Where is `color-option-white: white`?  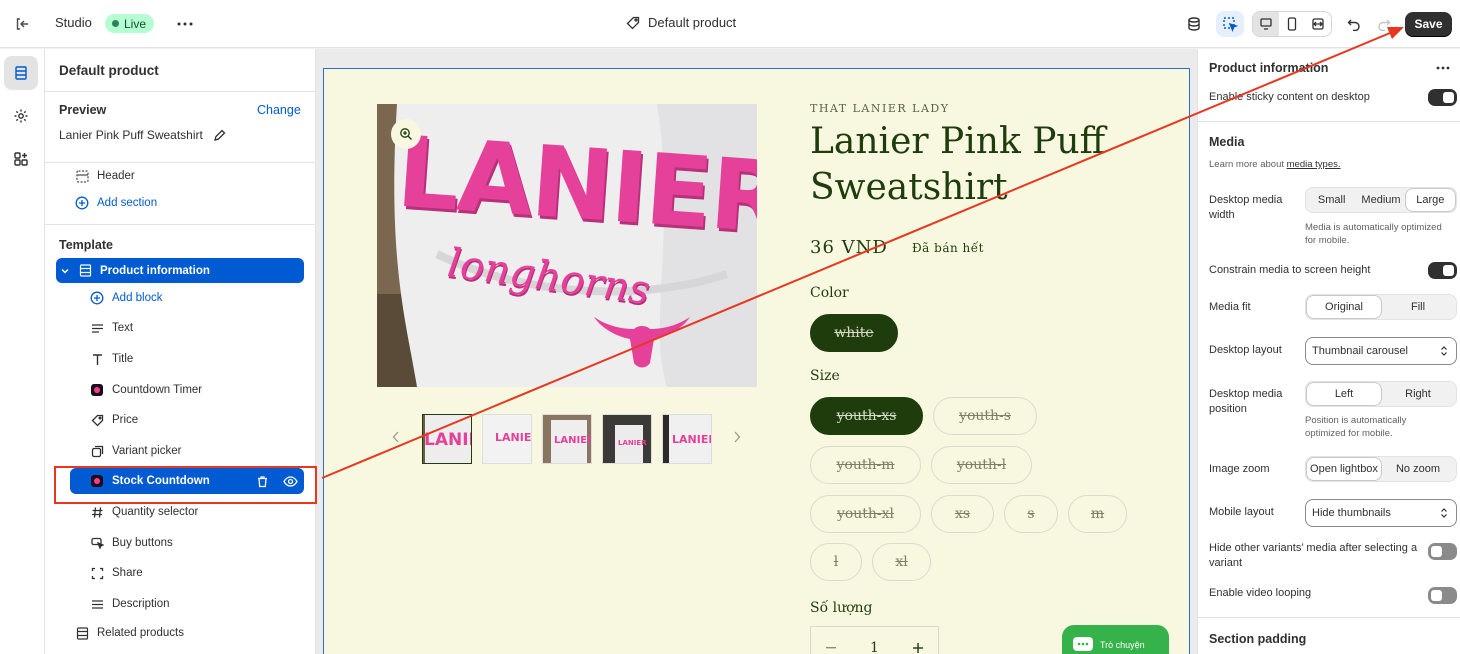
color-option-white: white is located at coordinates (854, 333).